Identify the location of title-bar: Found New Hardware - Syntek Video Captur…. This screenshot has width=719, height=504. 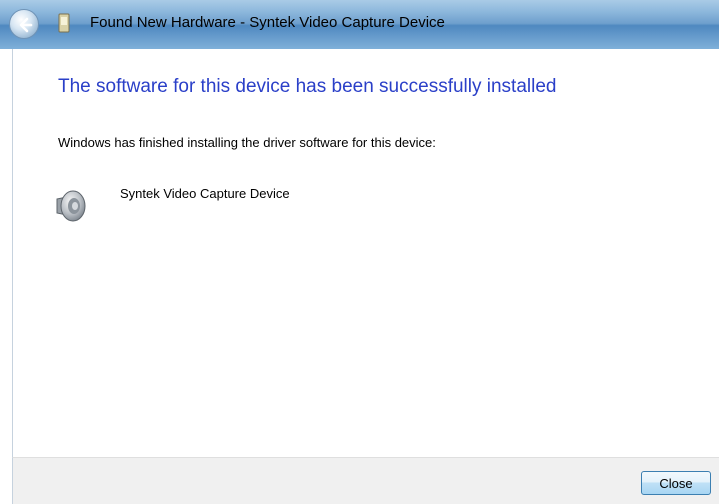
(359, 24).